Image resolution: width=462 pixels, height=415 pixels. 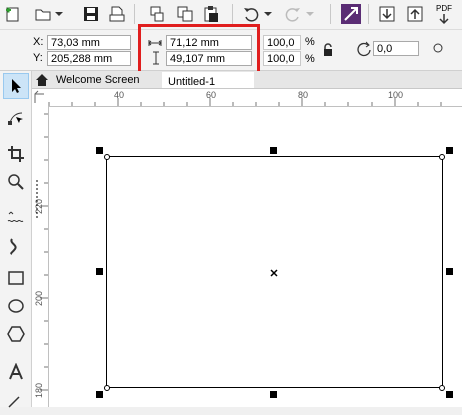 I want to click on paste-icon, so click(x=211, y=14).